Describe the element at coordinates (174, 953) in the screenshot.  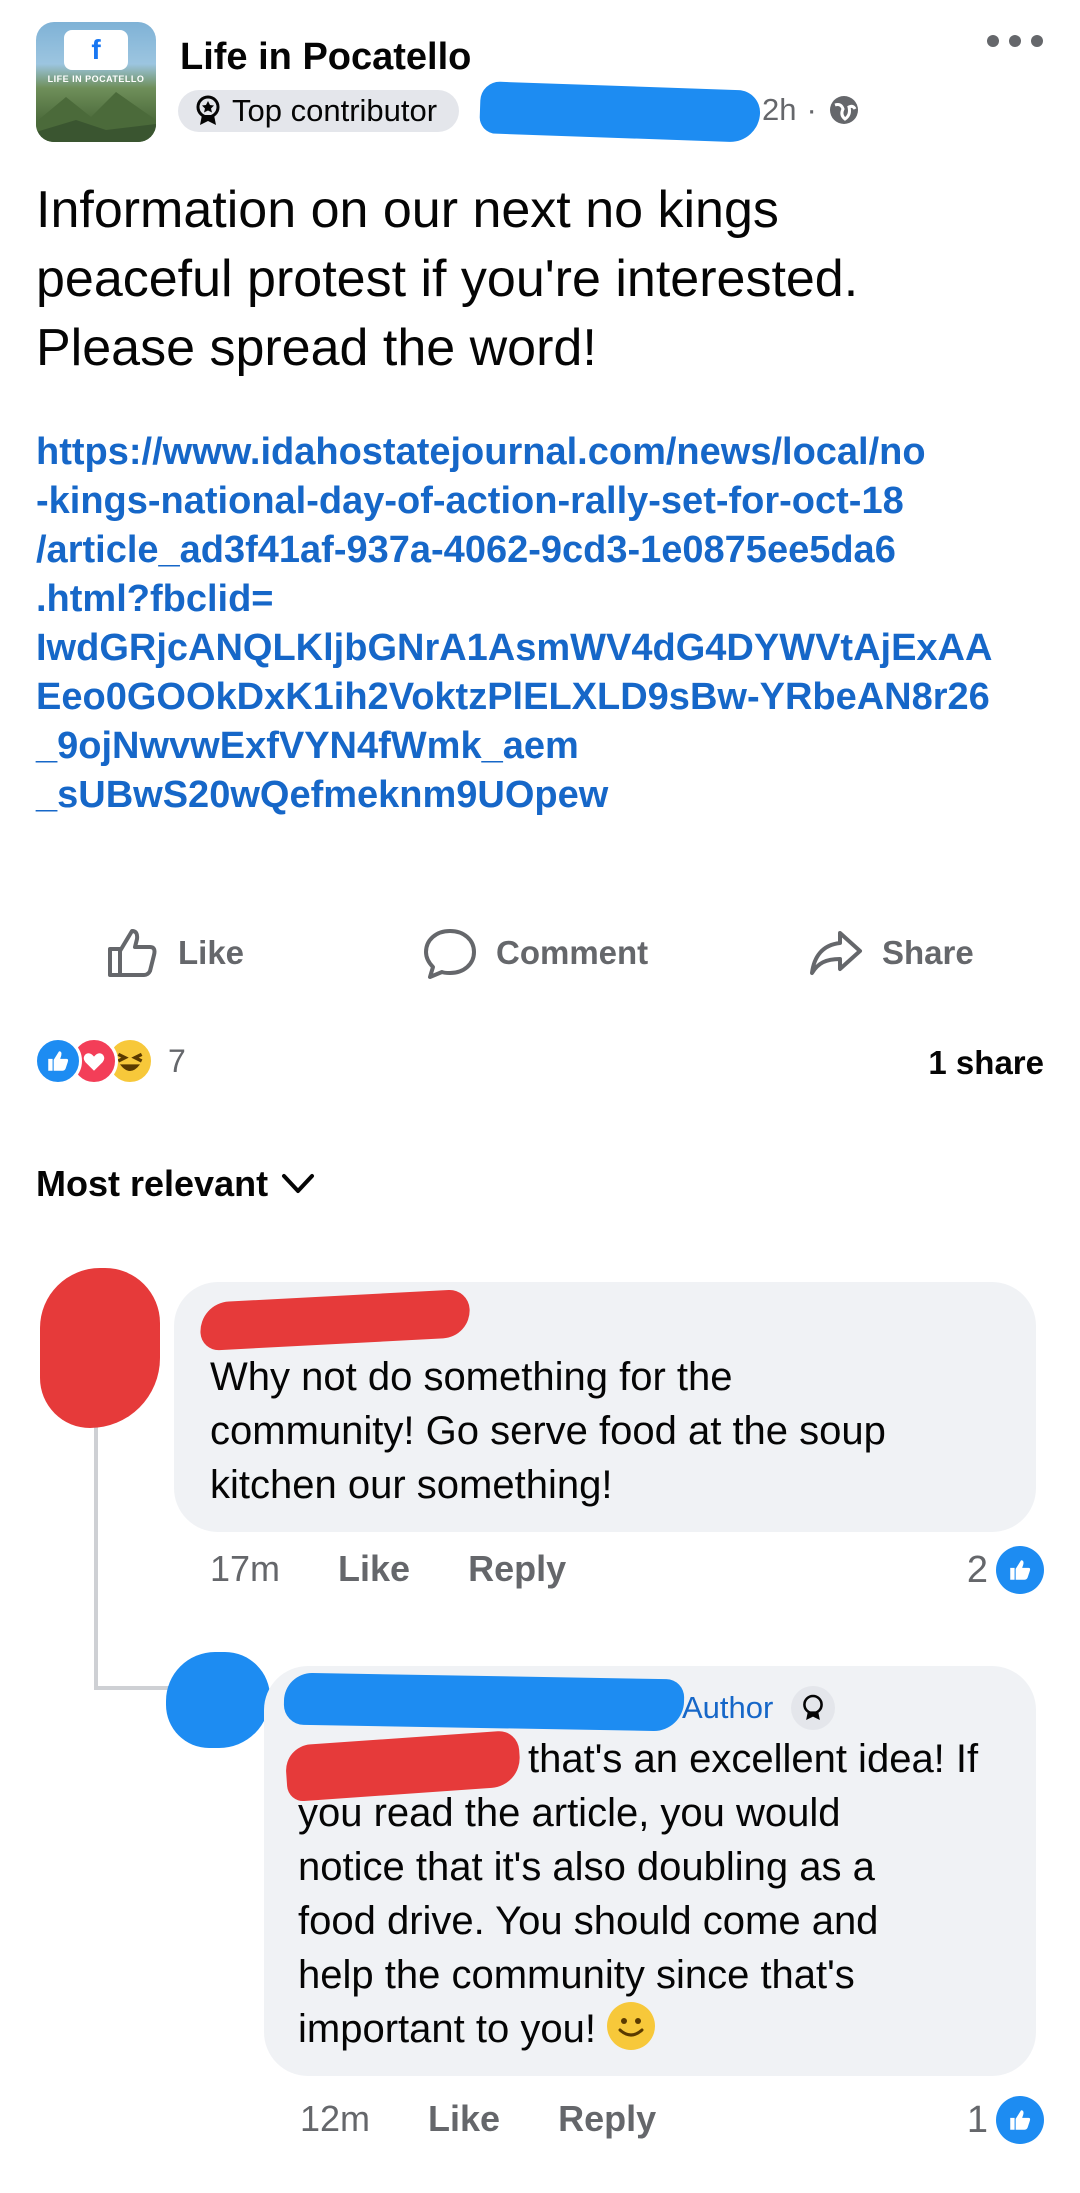
I see `like-button: Like` at that location.